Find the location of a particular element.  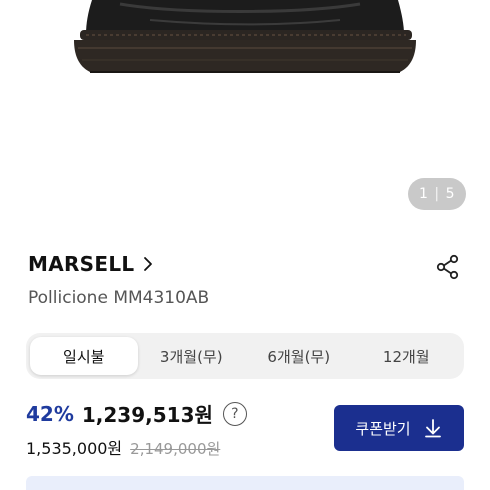

plan-tab-12-months: 12개월 is located at coordinates (407, 356).